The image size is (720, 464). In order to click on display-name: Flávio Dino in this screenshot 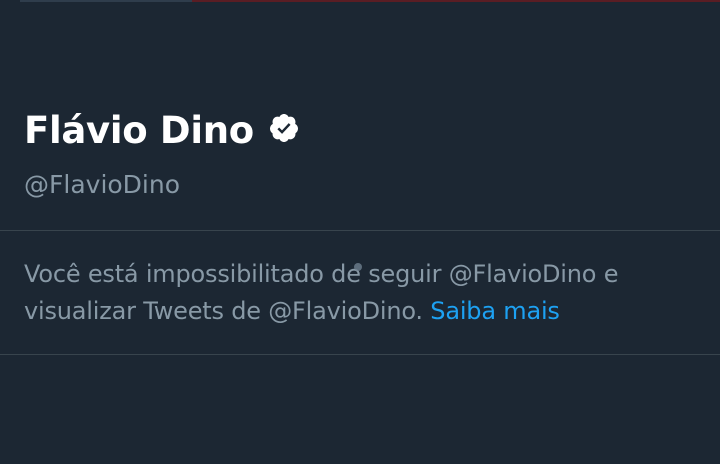, I will do `click(139, 130)`.